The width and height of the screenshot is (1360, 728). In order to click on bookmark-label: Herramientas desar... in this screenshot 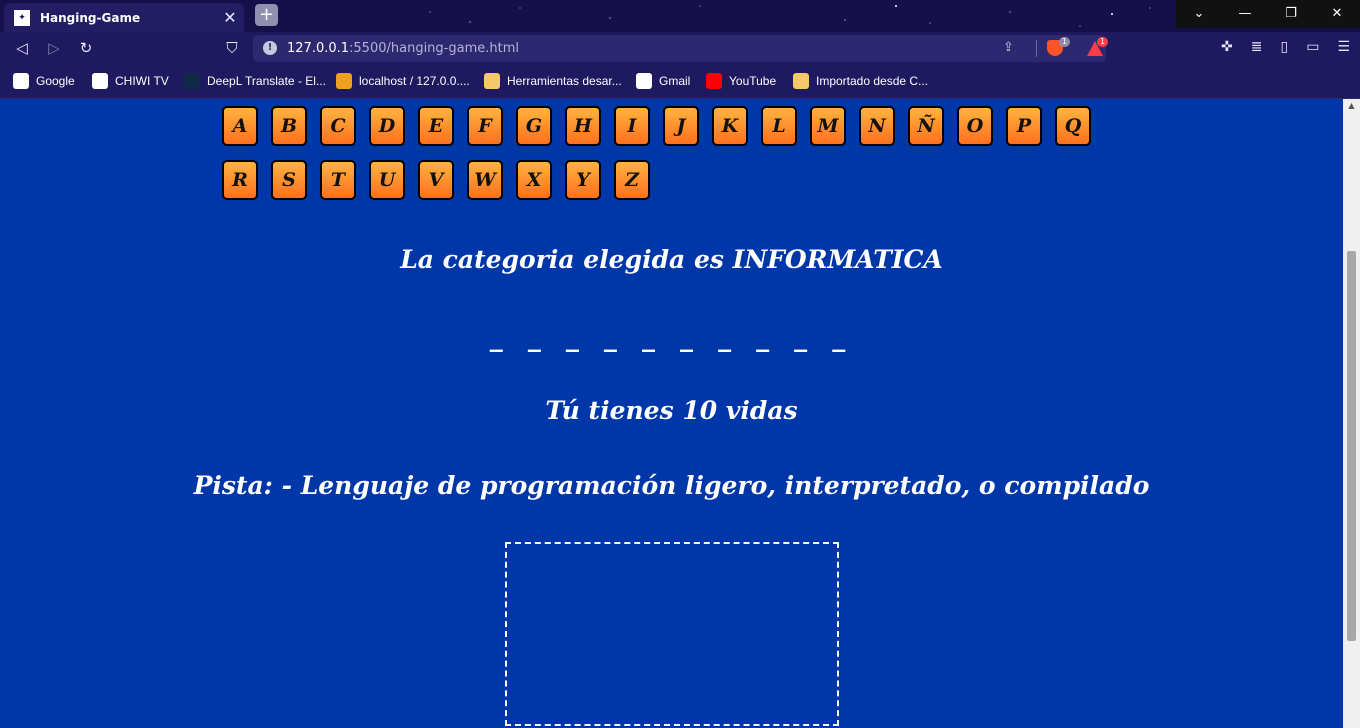, I will do `click(564, 81)`.